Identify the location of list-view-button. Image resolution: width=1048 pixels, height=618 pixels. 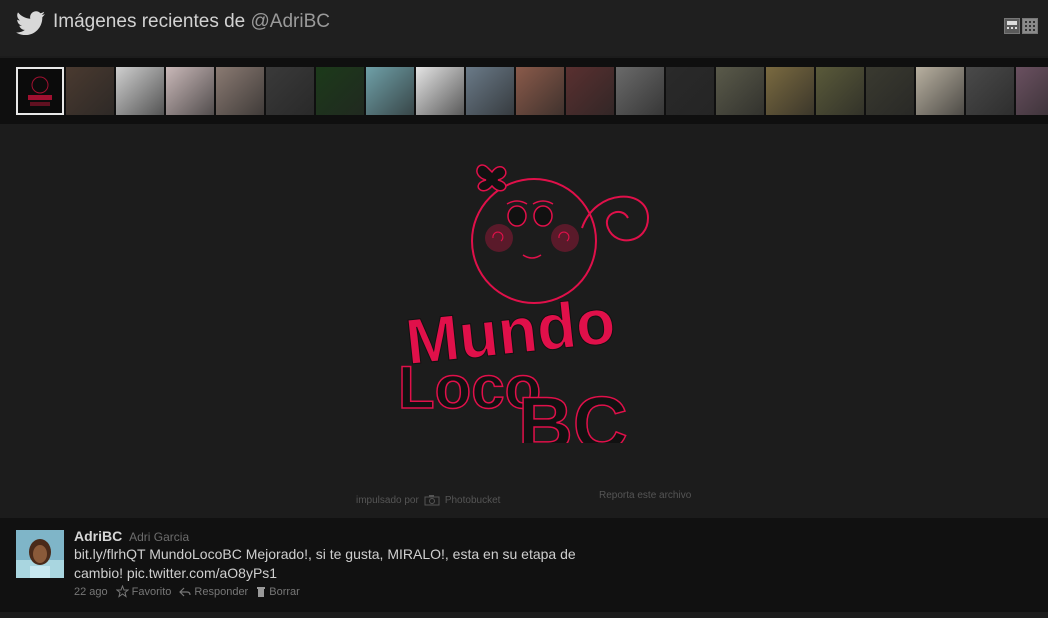
(1012, 26).